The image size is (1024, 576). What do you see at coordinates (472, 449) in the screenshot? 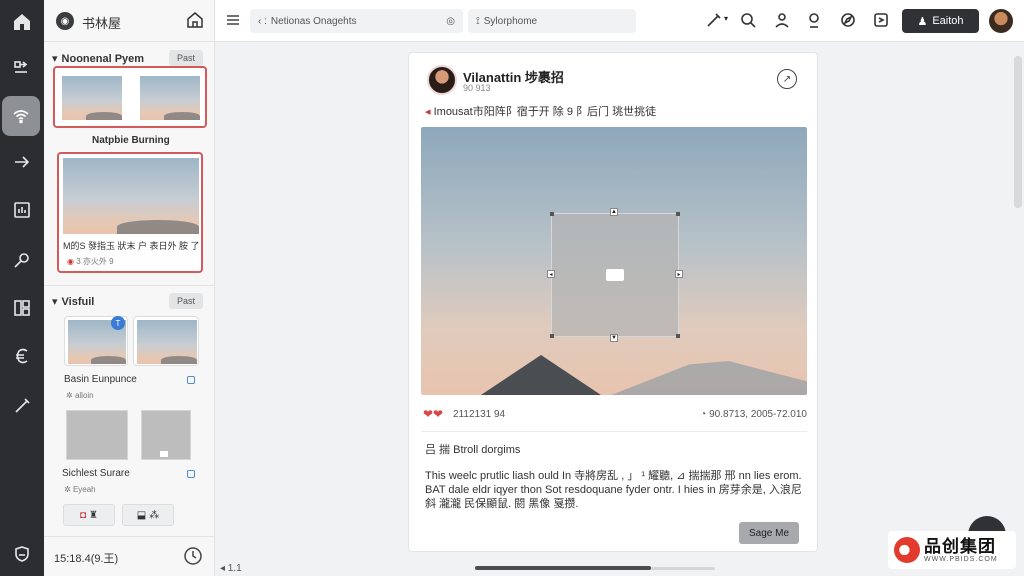
I see `comments-header: 吕 揣 Btroll dorgims` at bounding box center [472, 449].